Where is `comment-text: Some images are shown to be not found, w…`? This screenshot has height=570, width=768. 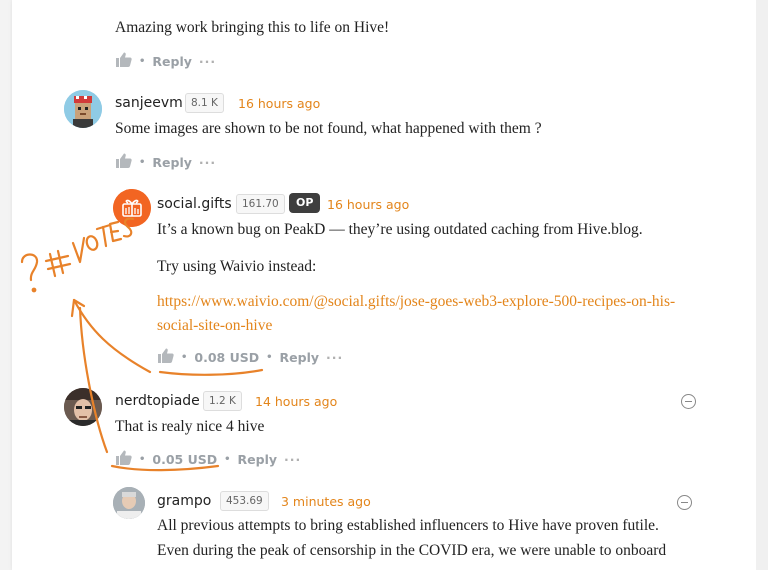
comment-text: Some images are shown to be not found, w… is located at coordinates (328, 128).